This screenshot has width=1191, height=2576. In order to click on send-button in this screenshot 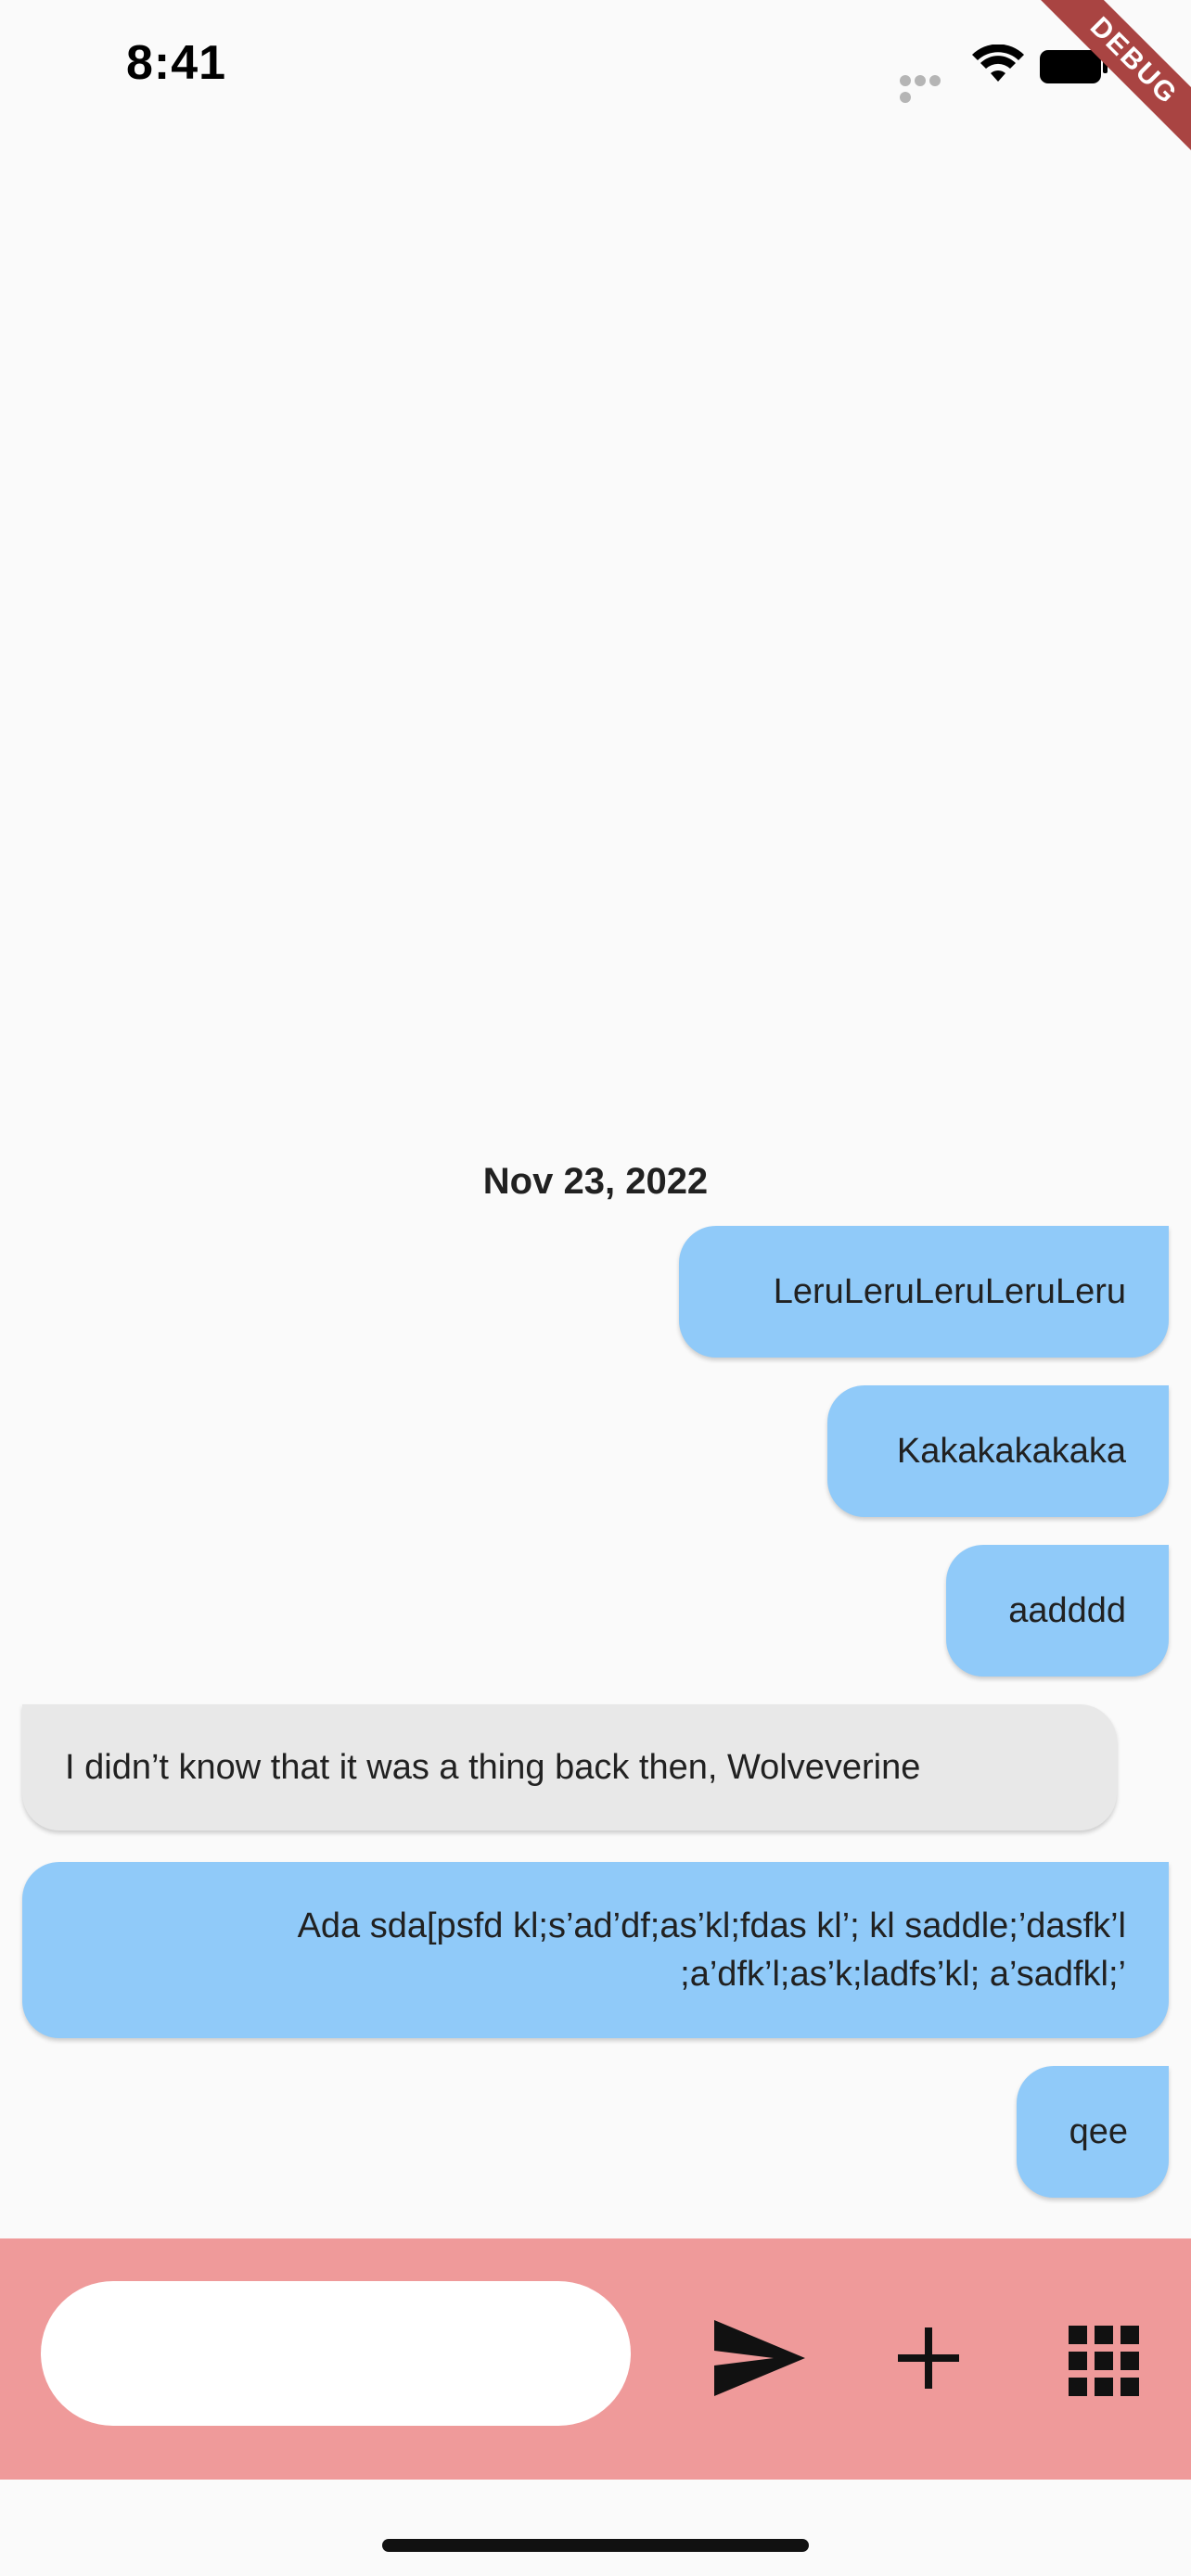, I will do `click(760, 2358)`.